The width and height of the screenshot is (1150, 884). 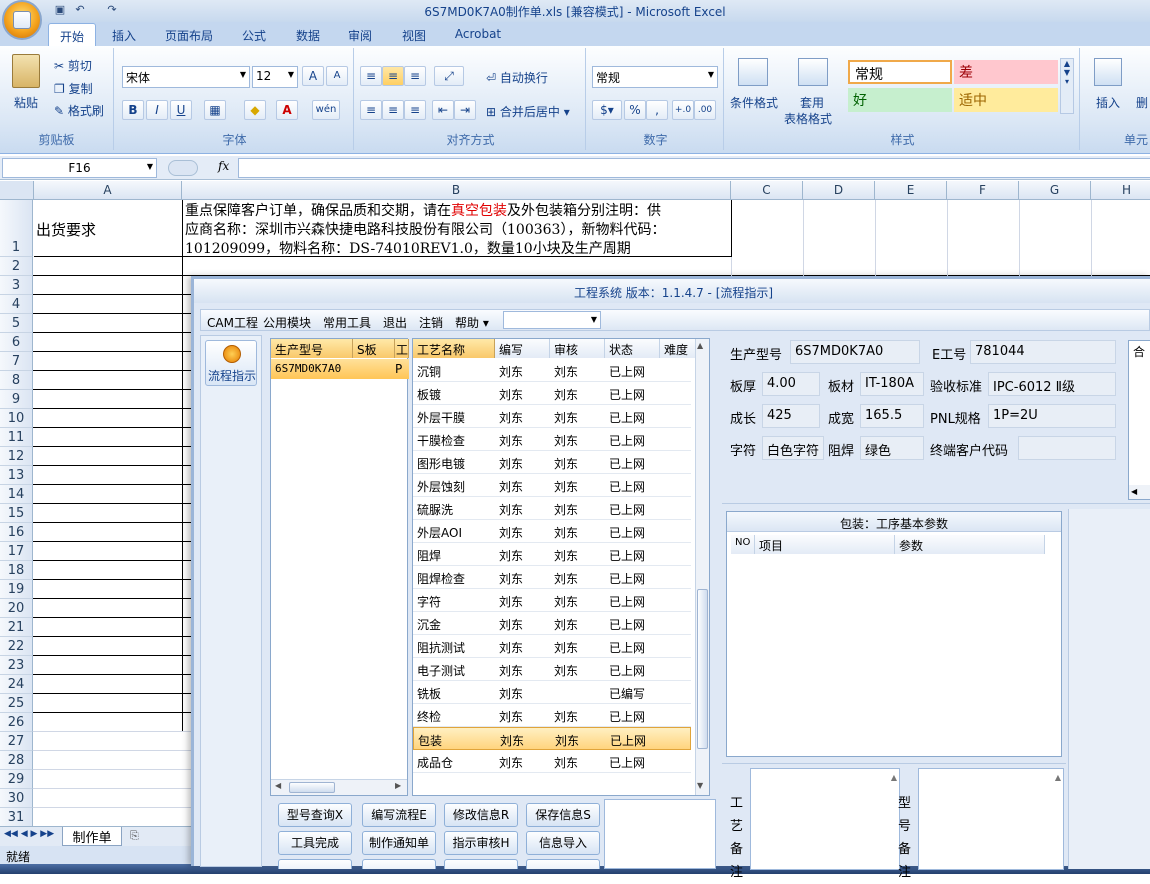 What do you see at coordinates (133, 110) in the screenshot?
I see `bold-button: B` at bounding box center [133, 110].